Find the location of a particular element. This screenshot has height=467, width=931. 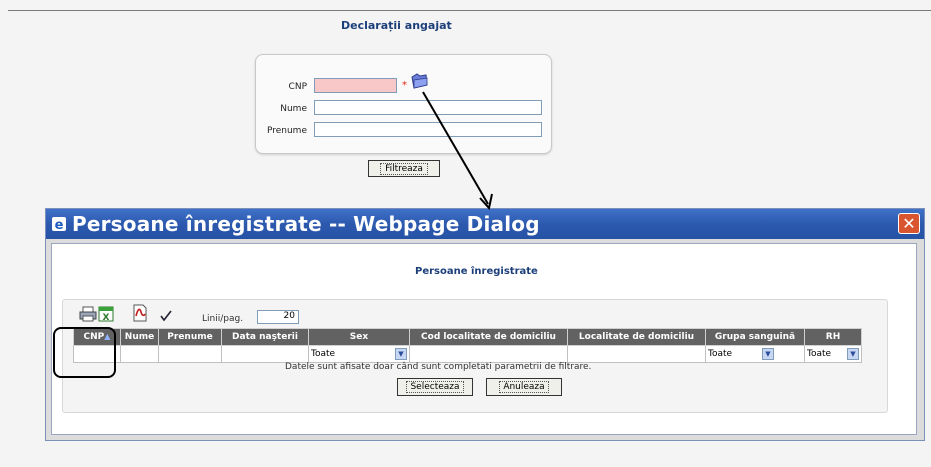

annotation-arrow is located at coordinates (457, 151).